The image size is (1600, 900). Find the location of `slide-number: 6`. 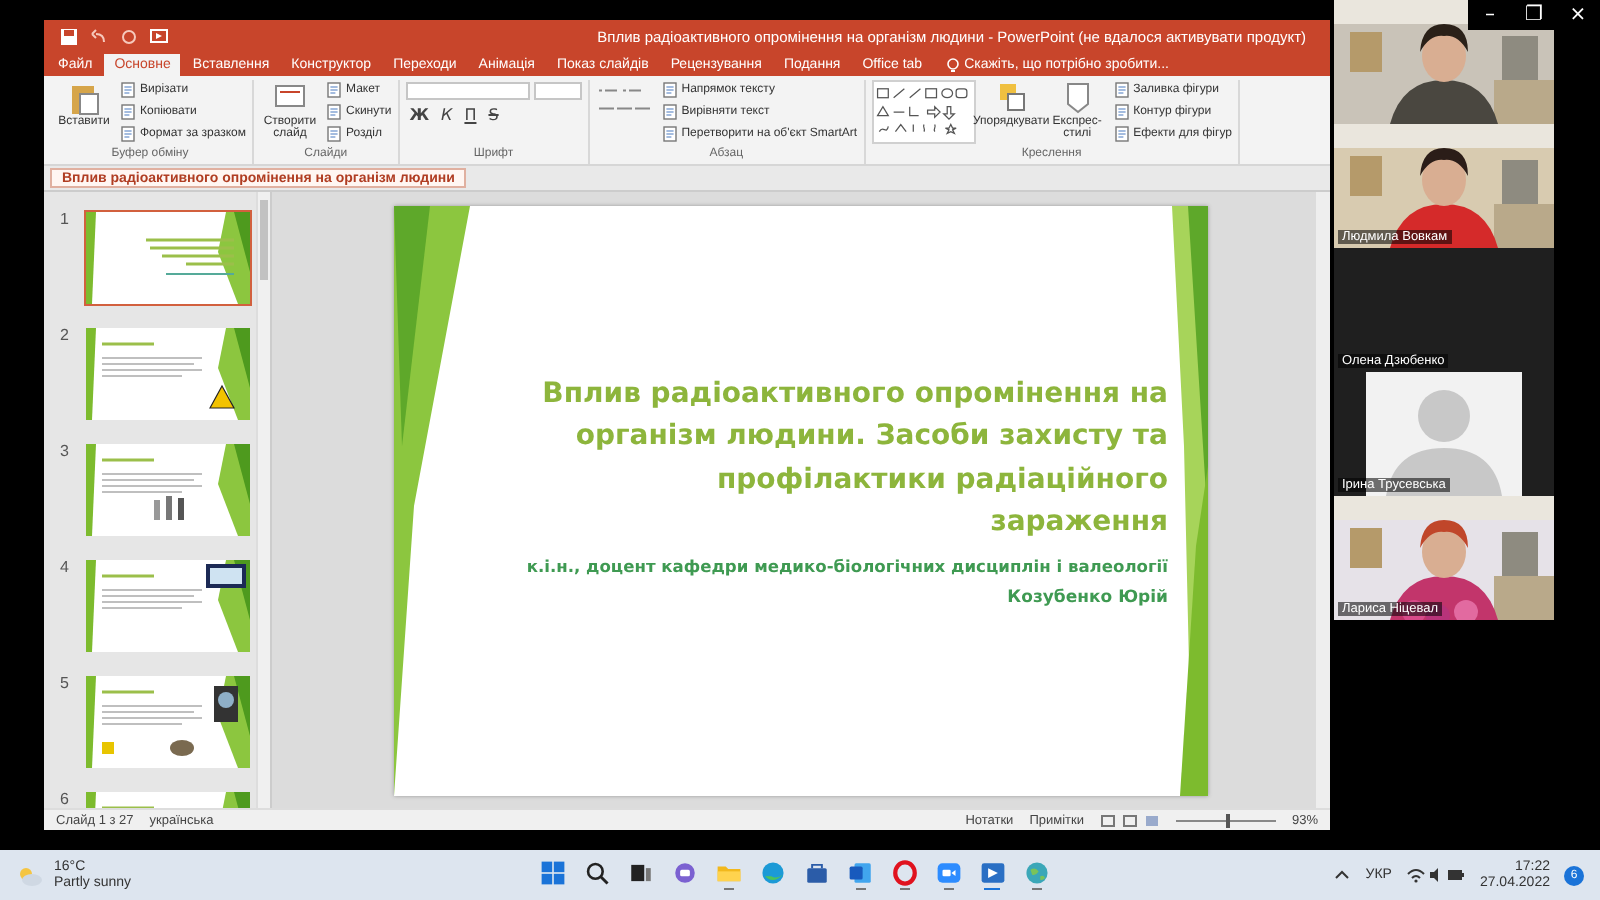

slide-number: 6 is located at coordinates (65, 799).